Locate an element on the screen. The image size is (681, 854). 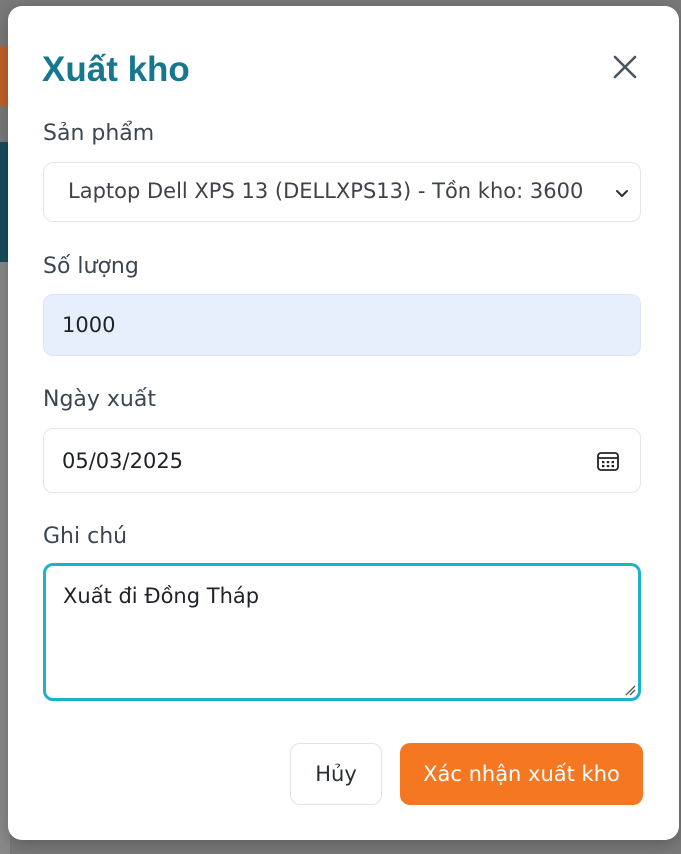
quantity-label: Số lượng is located at coordinates (91, 266).